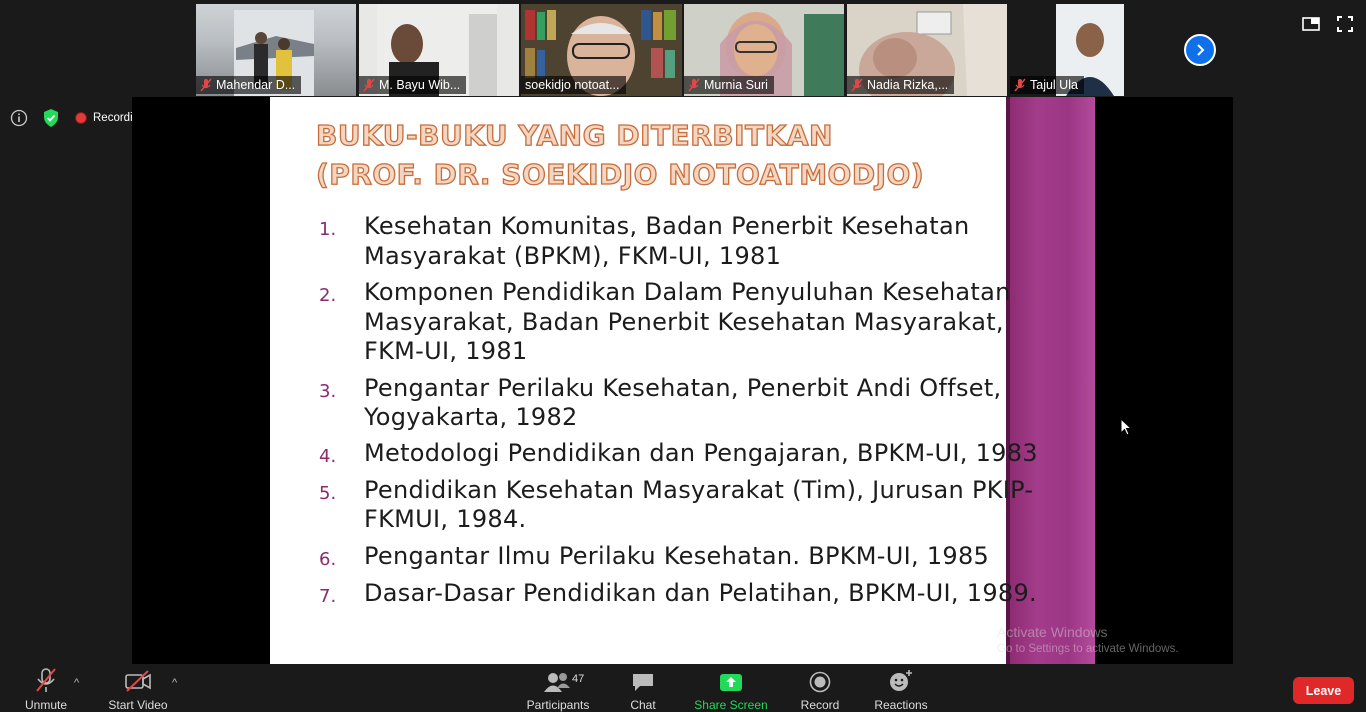  I want to click on unmute-label: Unmute, so click(46, 705).